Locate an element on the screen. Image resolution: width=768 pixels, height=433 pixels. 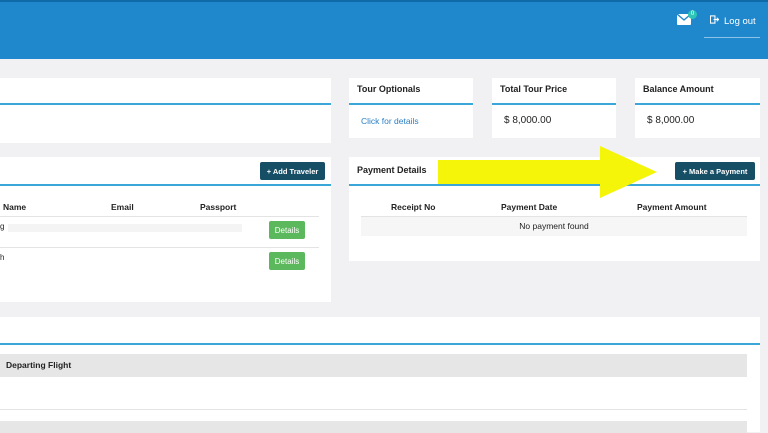
total-price-title: Total Tour Price is located at coordinates (534, 89).